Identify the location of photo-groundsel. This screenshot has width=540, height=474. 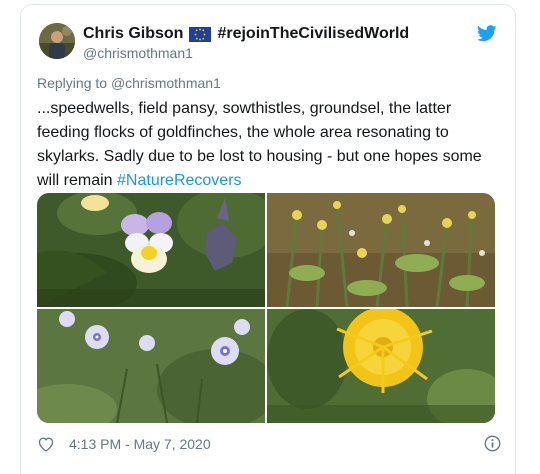
(381, 250).